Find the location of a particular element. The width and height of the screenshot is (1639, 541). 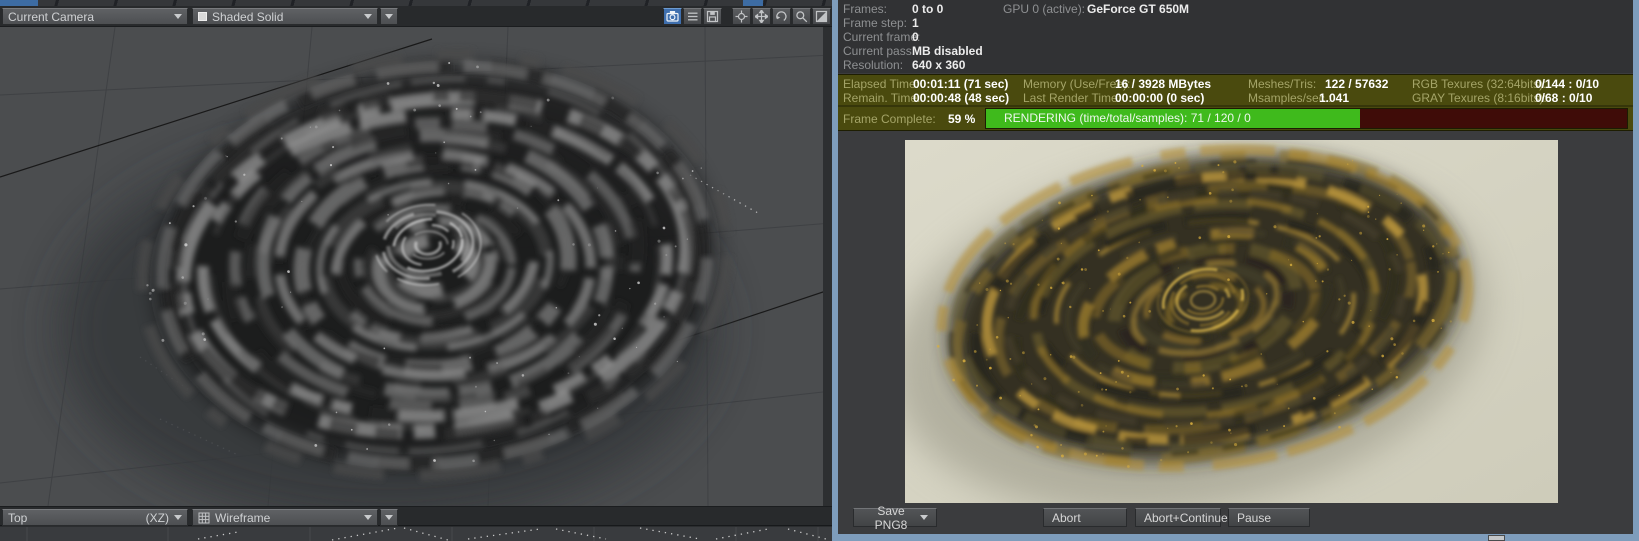

save-image-label: Save PNG8 is located at coordinates (891, 517).